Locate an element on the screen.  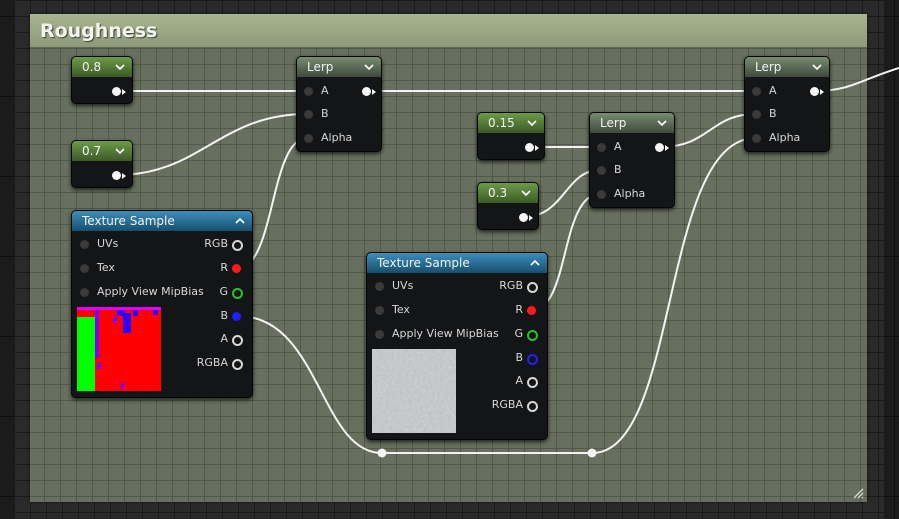
constant-header: 0.3 is located at coordinates (508, 193).